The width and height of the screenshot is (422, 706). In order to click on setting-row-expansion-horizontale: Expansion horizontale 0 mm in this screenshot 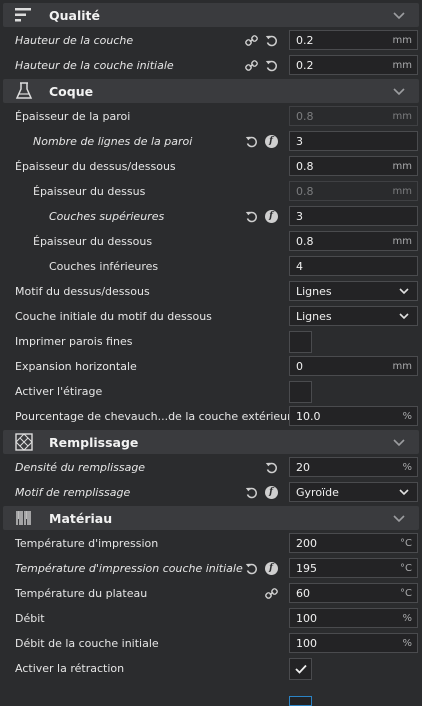, I will do `click(211, 366)`.